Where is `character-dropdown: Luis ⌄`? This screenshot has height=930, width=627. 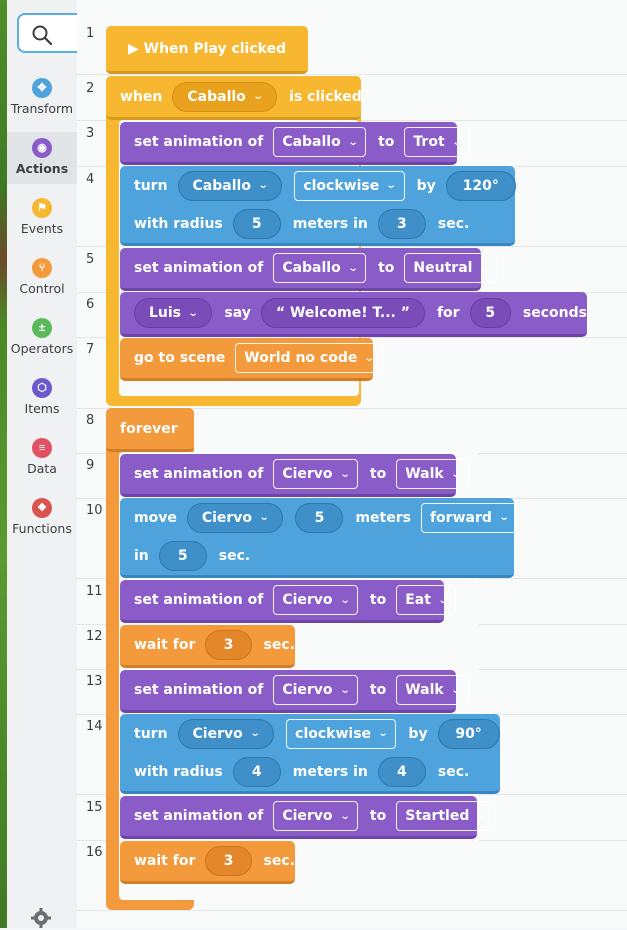
character-dropdown: Luis ⌄ is located at coordinates (173, 313).